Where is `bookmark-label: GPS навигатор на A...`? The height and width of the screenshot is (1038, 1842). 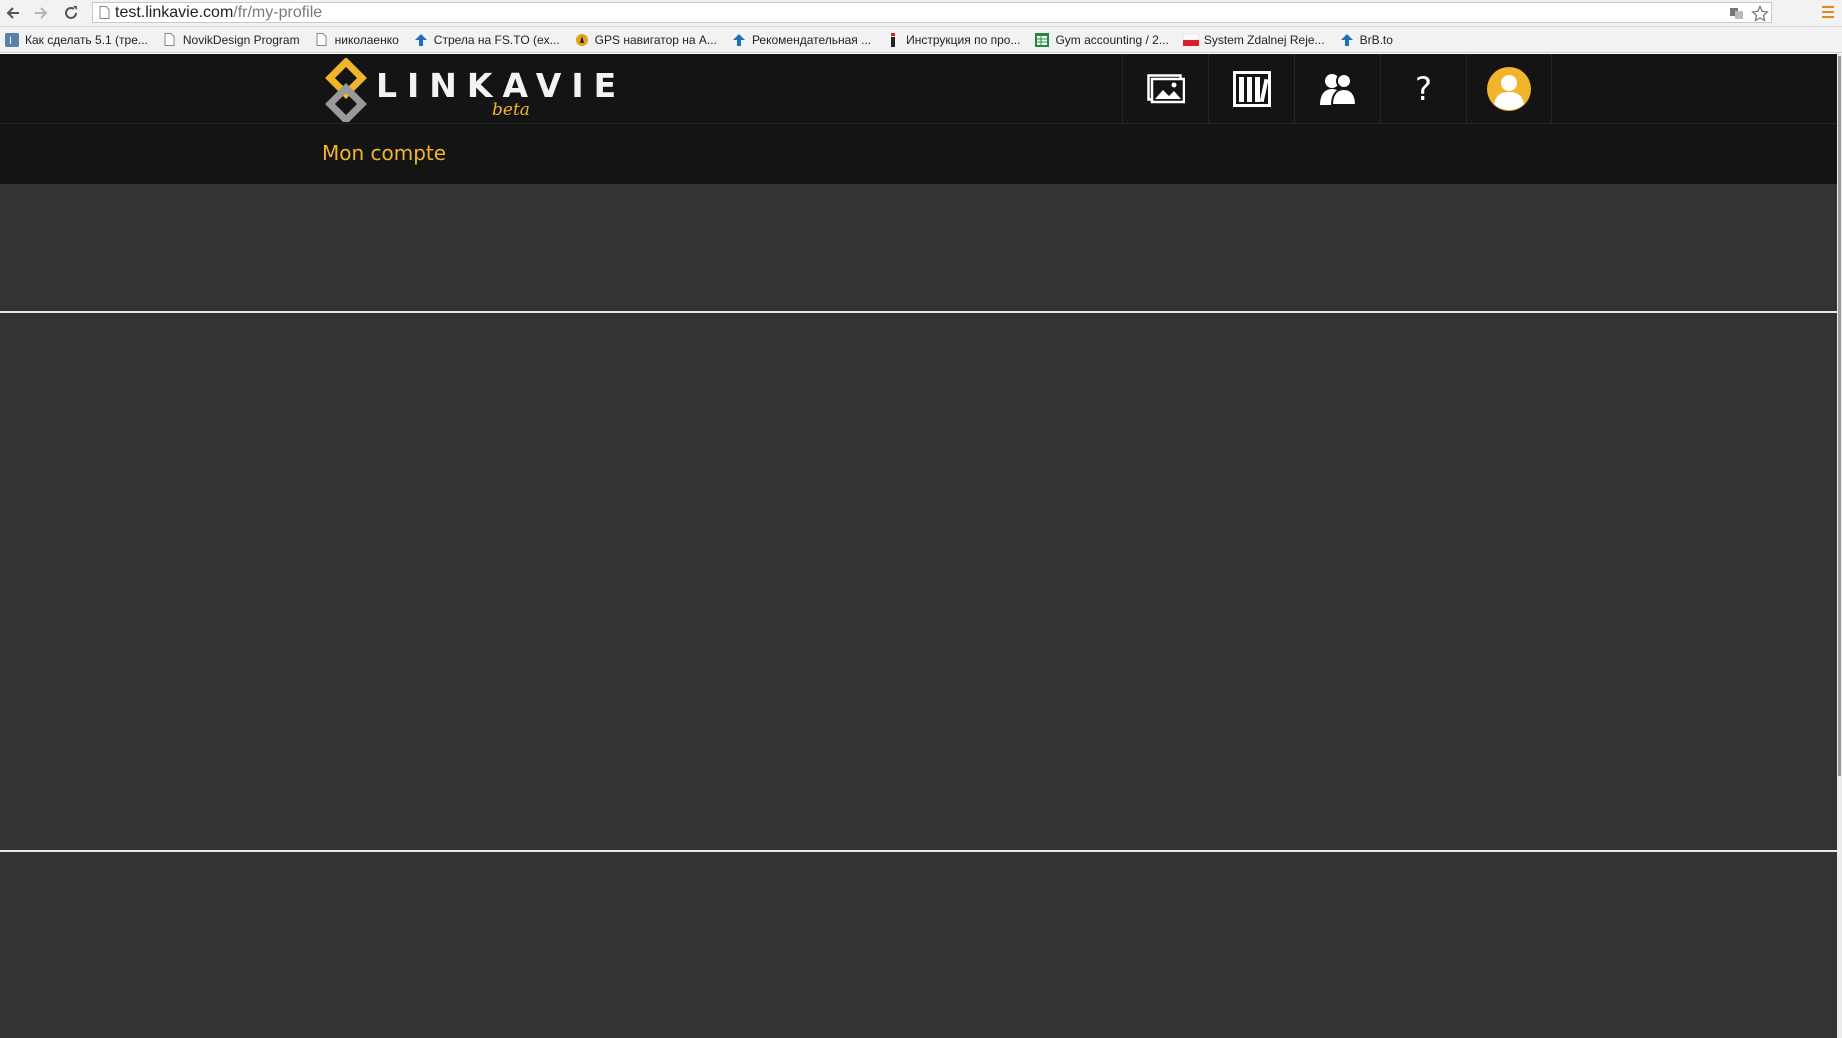 bookmark-label: GPS навигатор на A... is located at coordinates (655, 39).